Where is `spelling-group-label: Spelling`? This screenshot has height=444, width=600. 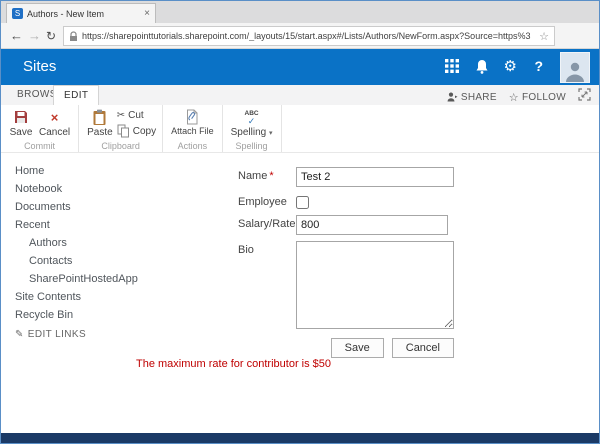 spelling-group-label: Spelling is located at coordinates (251, 146).